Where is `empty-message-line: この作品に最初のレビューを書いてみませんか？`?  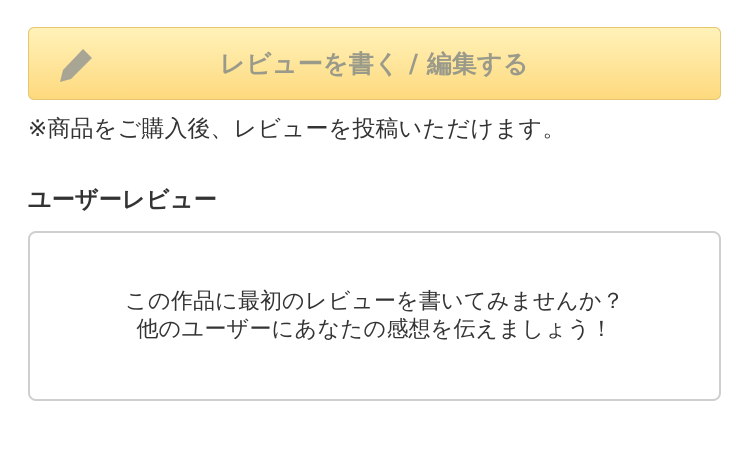 empty-message-line: この作品に最初のレビューを書いてみませんか？ is located at coordinates (374, 302).